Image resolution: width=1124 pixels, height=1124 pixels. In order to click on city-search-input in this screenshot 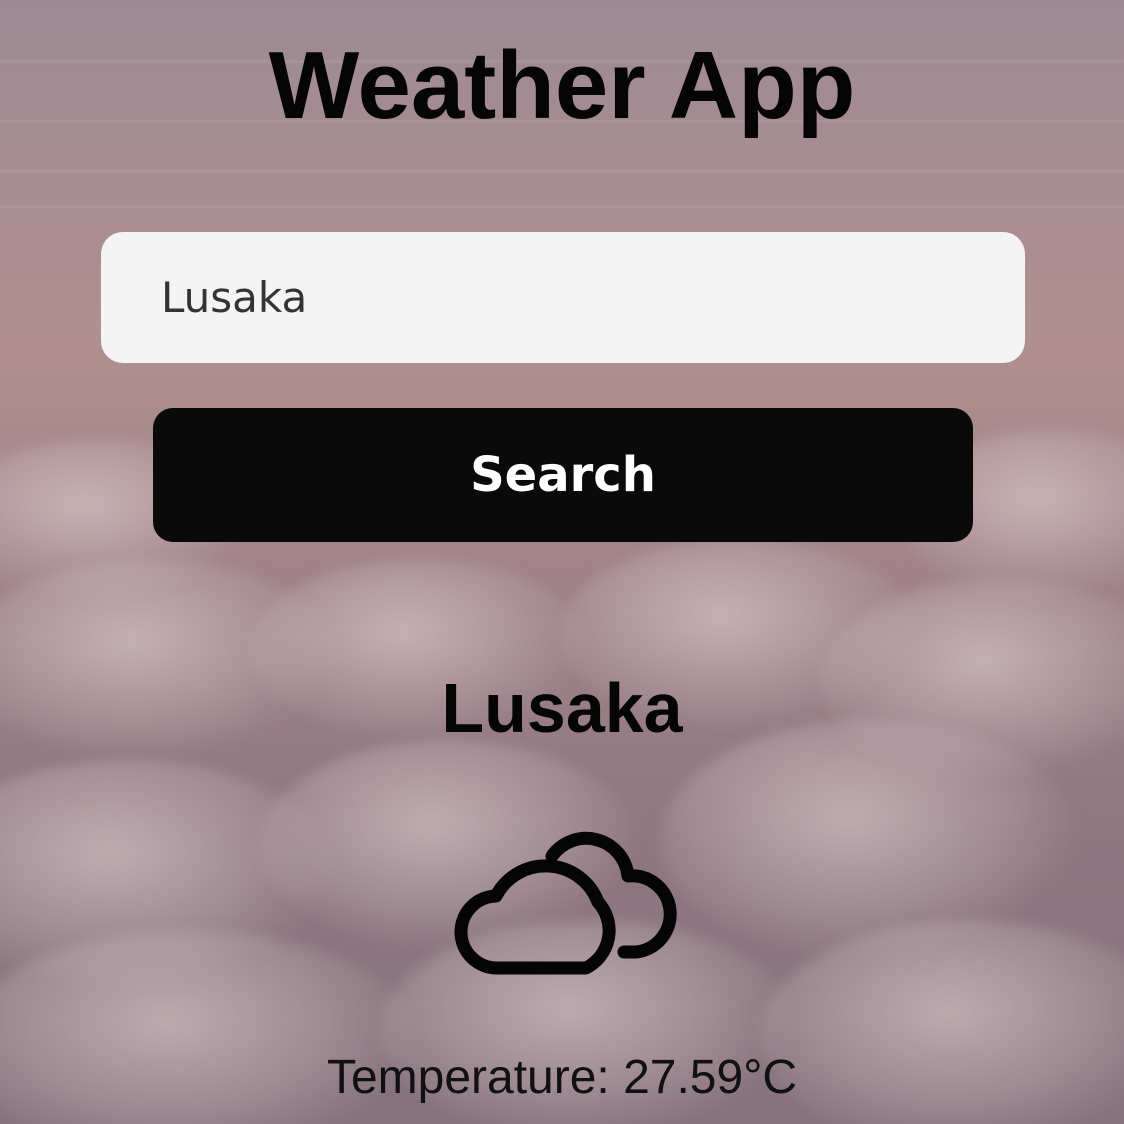, I will do `click(563, 297)`.